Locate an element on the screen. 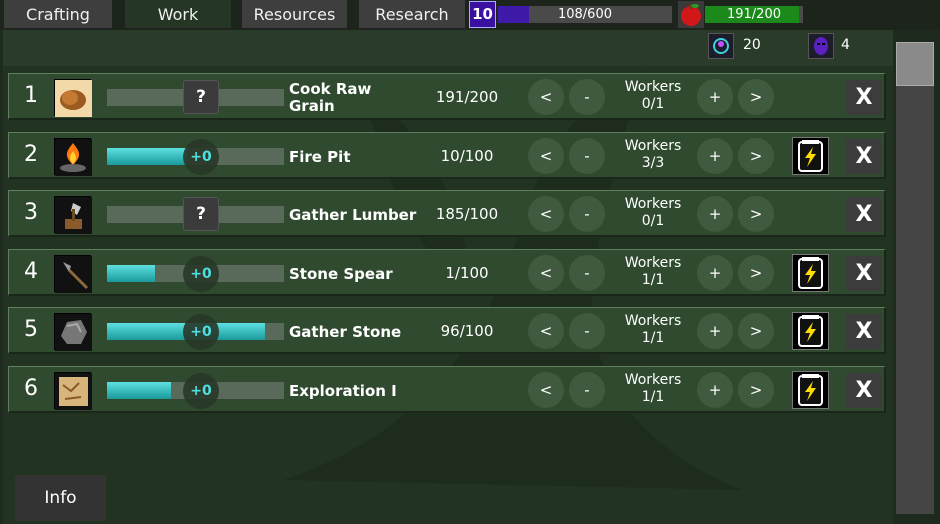 The width and height of the screenshot is (940, 524). scrollbar-thumb is located at coordinates (915, 64).